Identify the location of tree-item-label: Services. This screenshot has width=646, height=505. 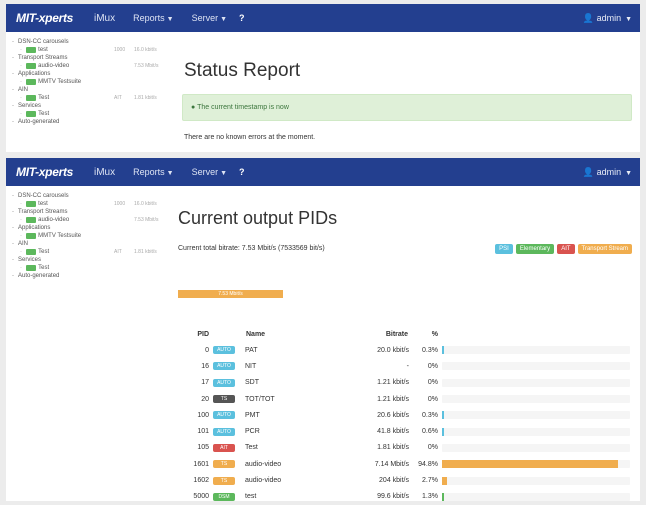
(30, 106).